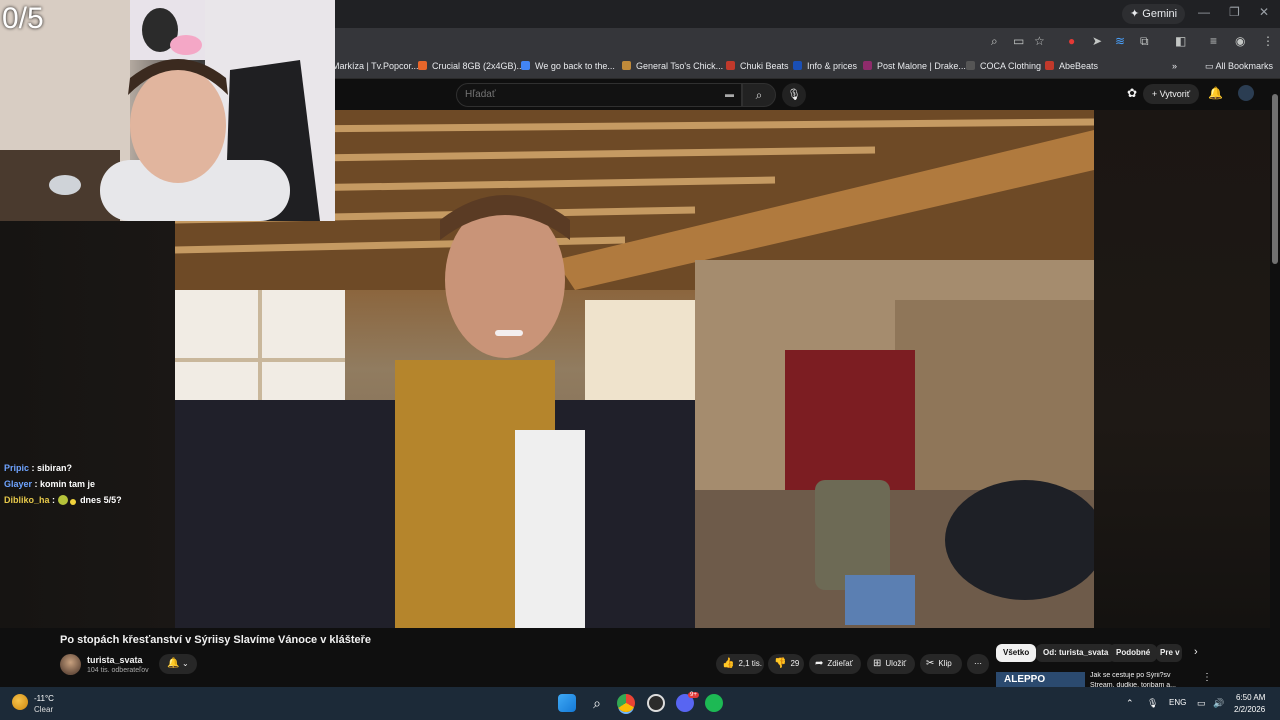 Image resolution: width=1280 pixels, height=720 pixels. Describe the element at coordinates (1097, 41) in the screenshot. I see `extension-arrow-icon: ➤` at that location.